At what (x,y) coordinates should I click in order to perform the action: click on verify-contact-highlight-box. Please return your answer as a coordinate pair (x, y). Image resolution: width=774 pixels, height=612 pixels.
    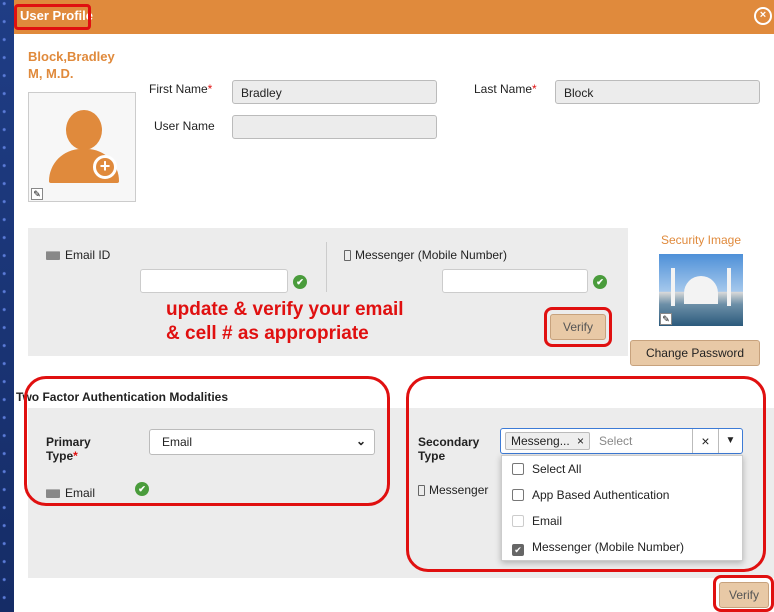
    Looking at the image, I should click on (578, 327).